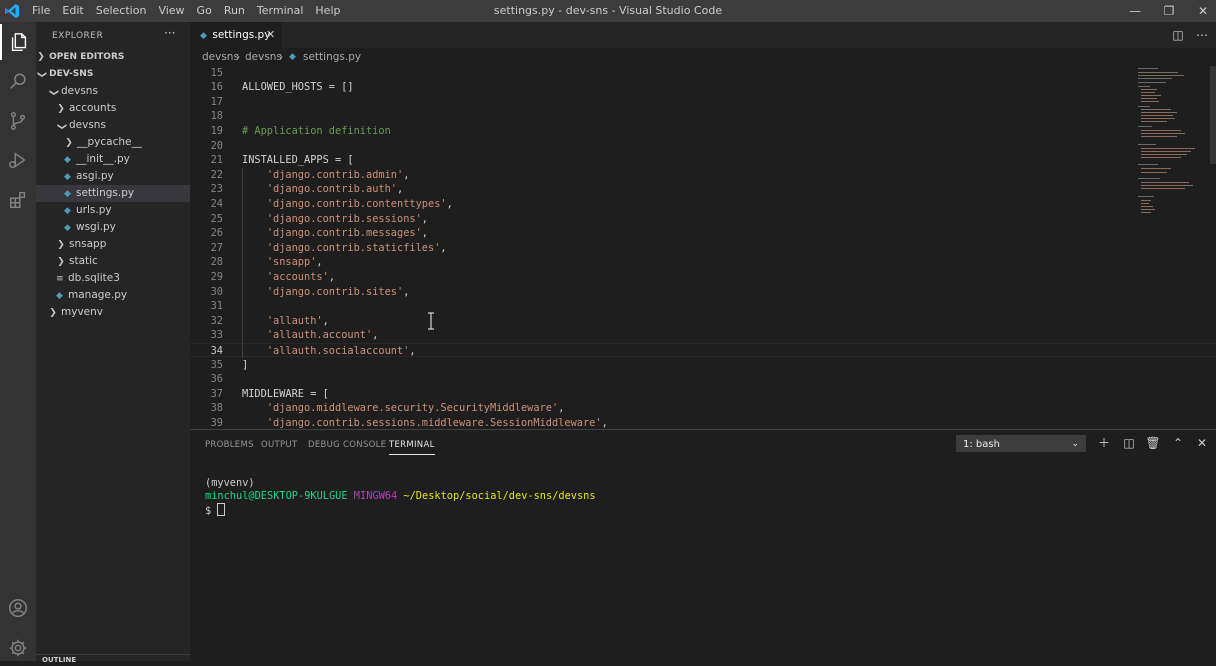  I want to click on menu-bar: File Edit Selection View Go Run Terminal Help, so click(186, 11).